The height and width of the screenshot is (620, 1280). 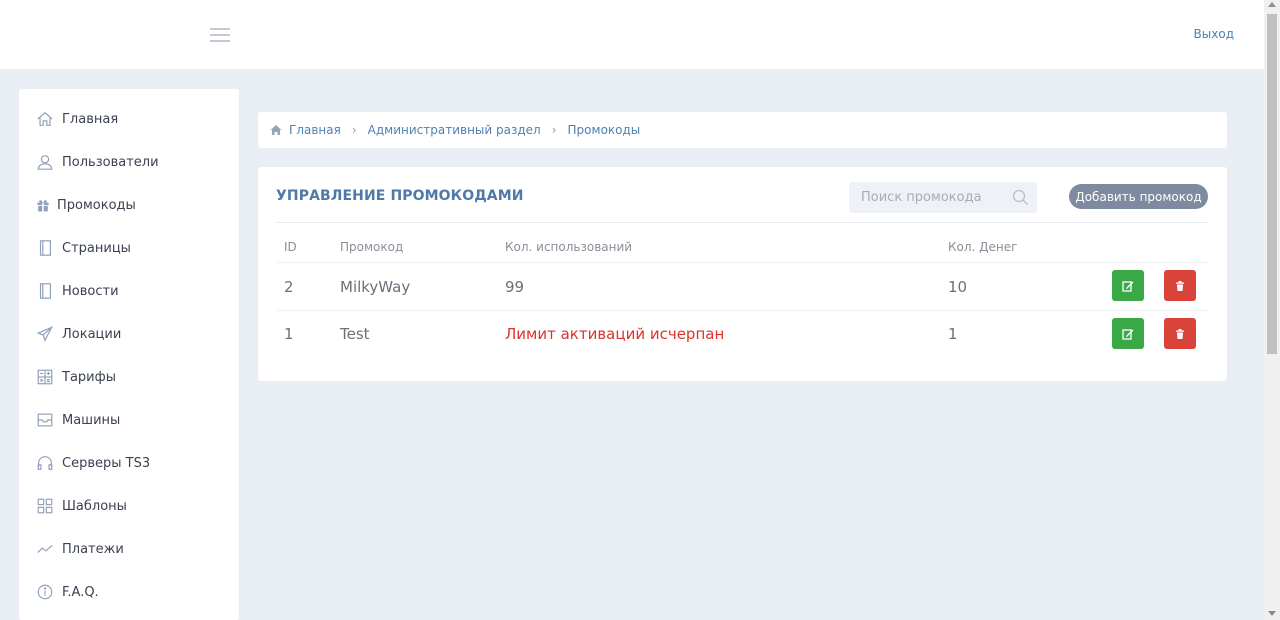 I want to click on sidebar-item-locations: Локации, so click(x=78, y=334).